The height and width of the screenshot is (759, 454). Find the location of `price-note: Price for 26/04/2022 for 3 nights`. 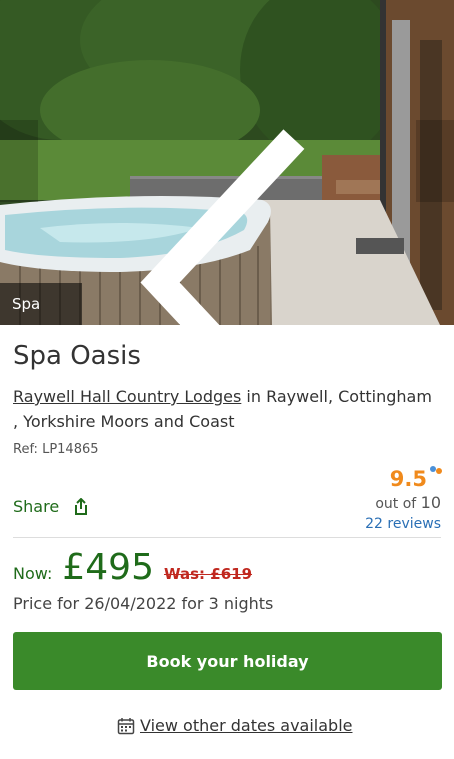

price-note: Price for 26/04/2022 for 3 nights is located at coordinates (143, 603).